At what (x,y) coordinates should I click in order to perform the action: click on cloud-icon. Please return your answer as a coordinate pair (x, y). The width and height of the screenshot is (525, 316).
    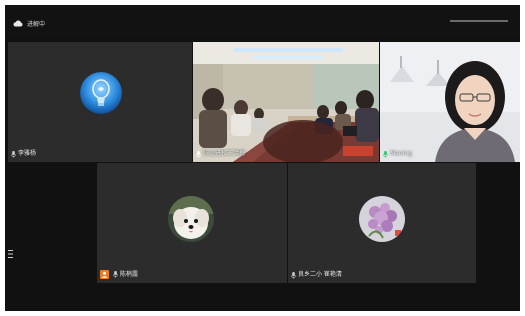
    Looking at the image, I should click on (18, 23).